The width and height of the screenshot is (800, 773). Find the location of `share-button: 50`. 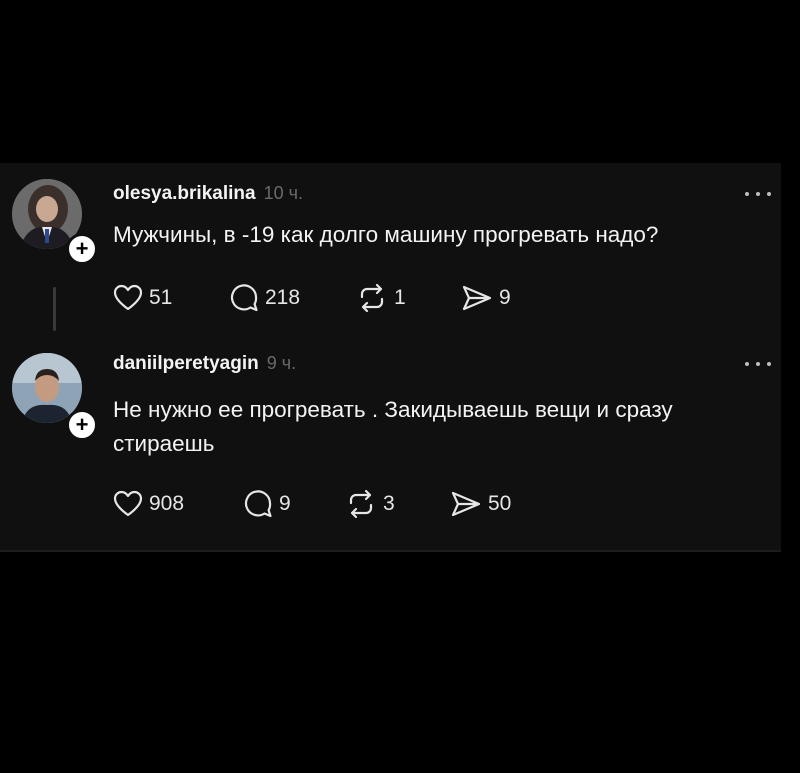

share-button: 50 is located at coordinates (480, 504).